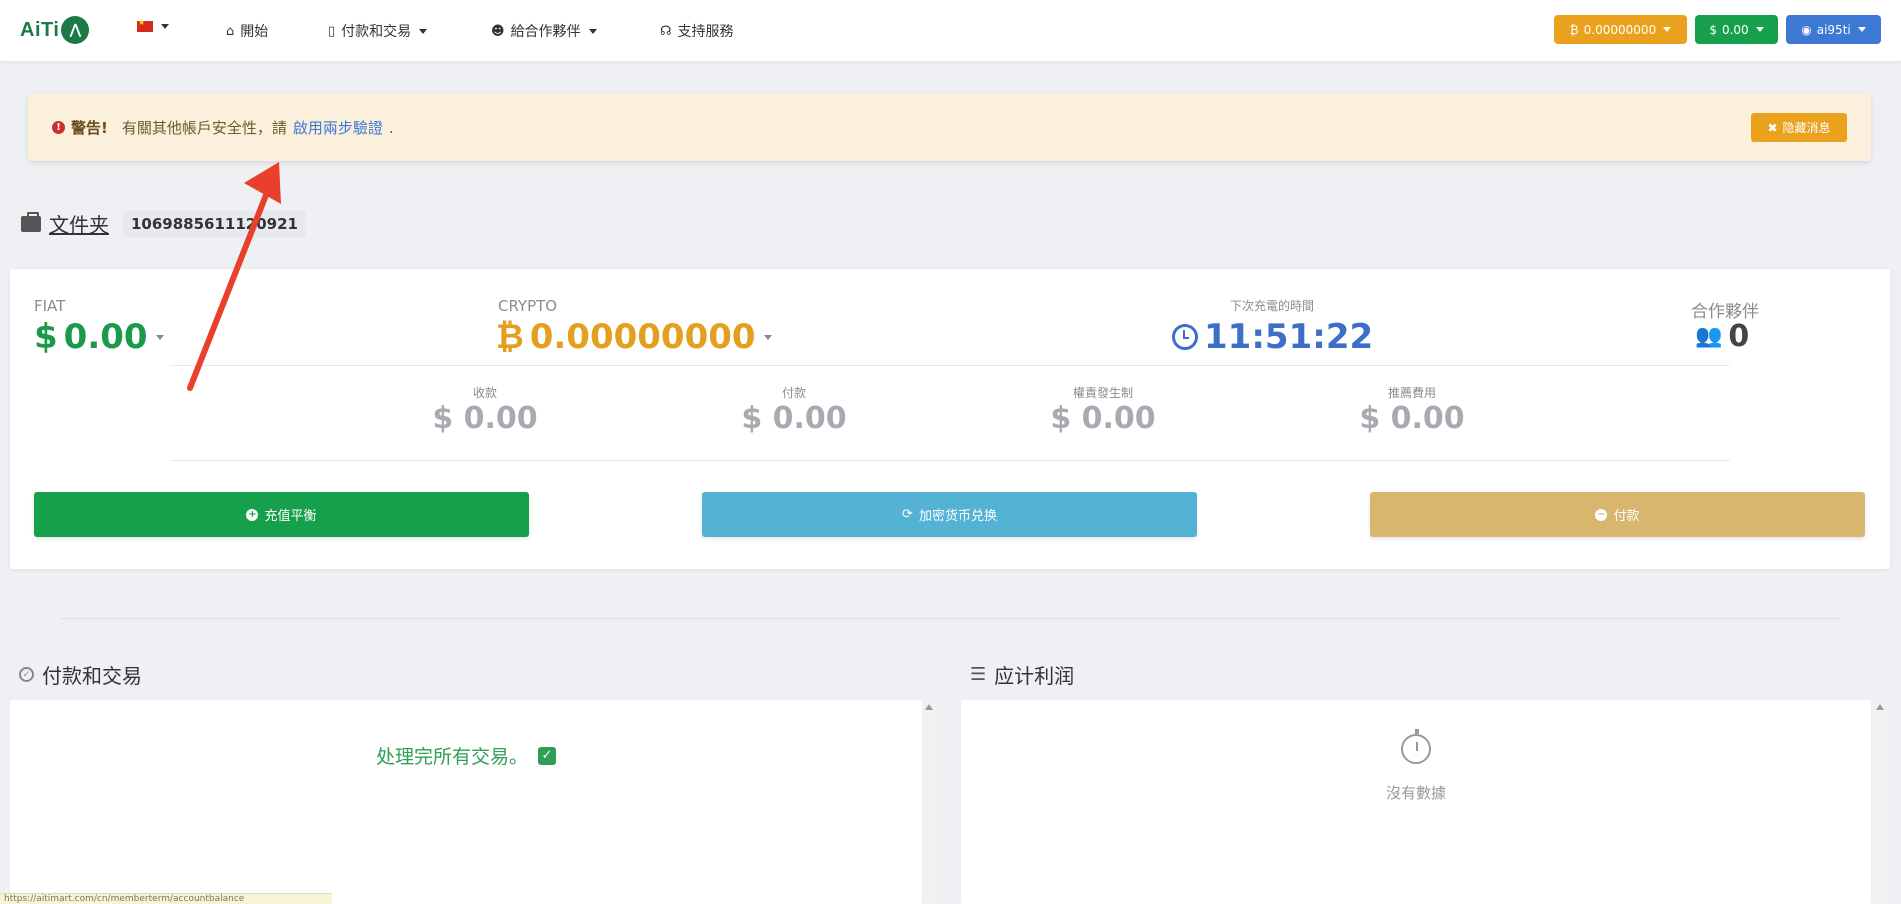 Image resolution: width=1901 pixels, height=904 pixels. Describe the element at coordinates (1416, 746) in the screenshot. I see `stopwatch-wrapper` at that location.